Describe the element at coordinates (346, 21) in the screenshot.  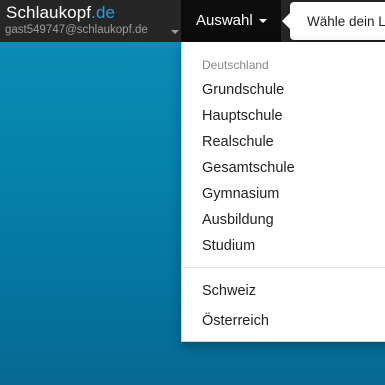
I see `tooltip-text: Wähle dein L` at that location.